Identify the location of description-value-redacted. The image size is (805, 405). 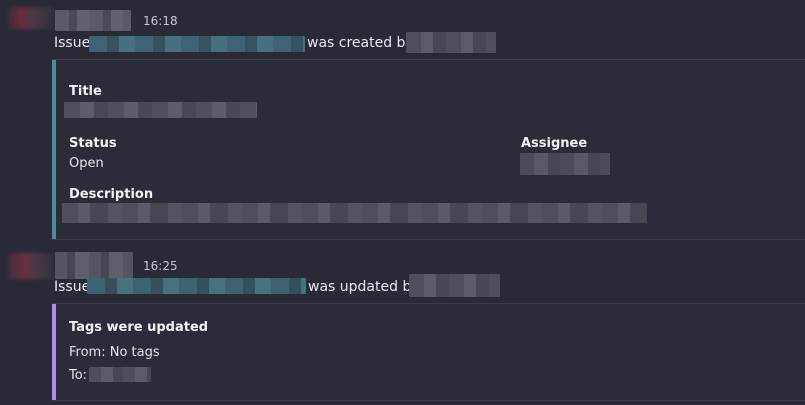
(354, 213).